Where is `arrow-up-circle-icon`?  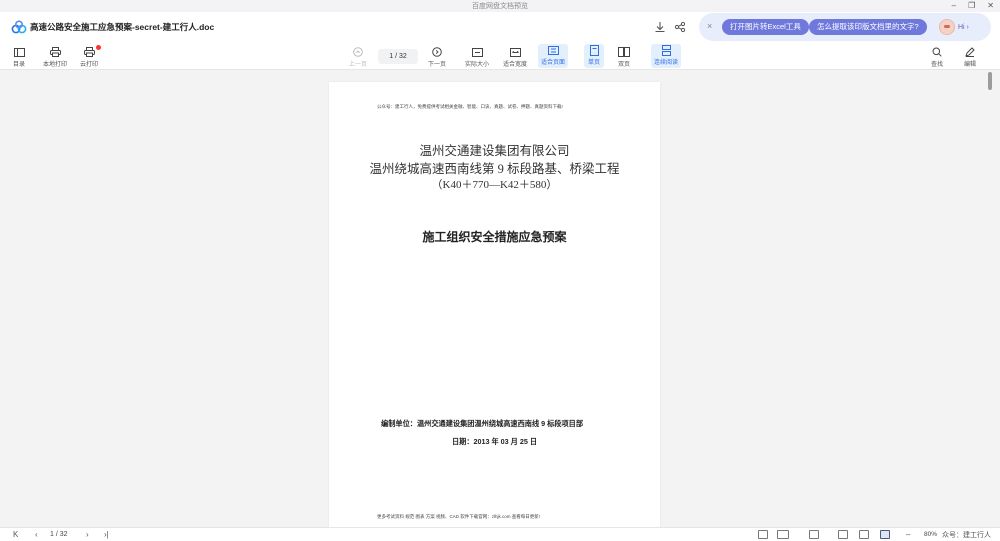 arrow-up-circle-icon is located at coordinates (358, 52).